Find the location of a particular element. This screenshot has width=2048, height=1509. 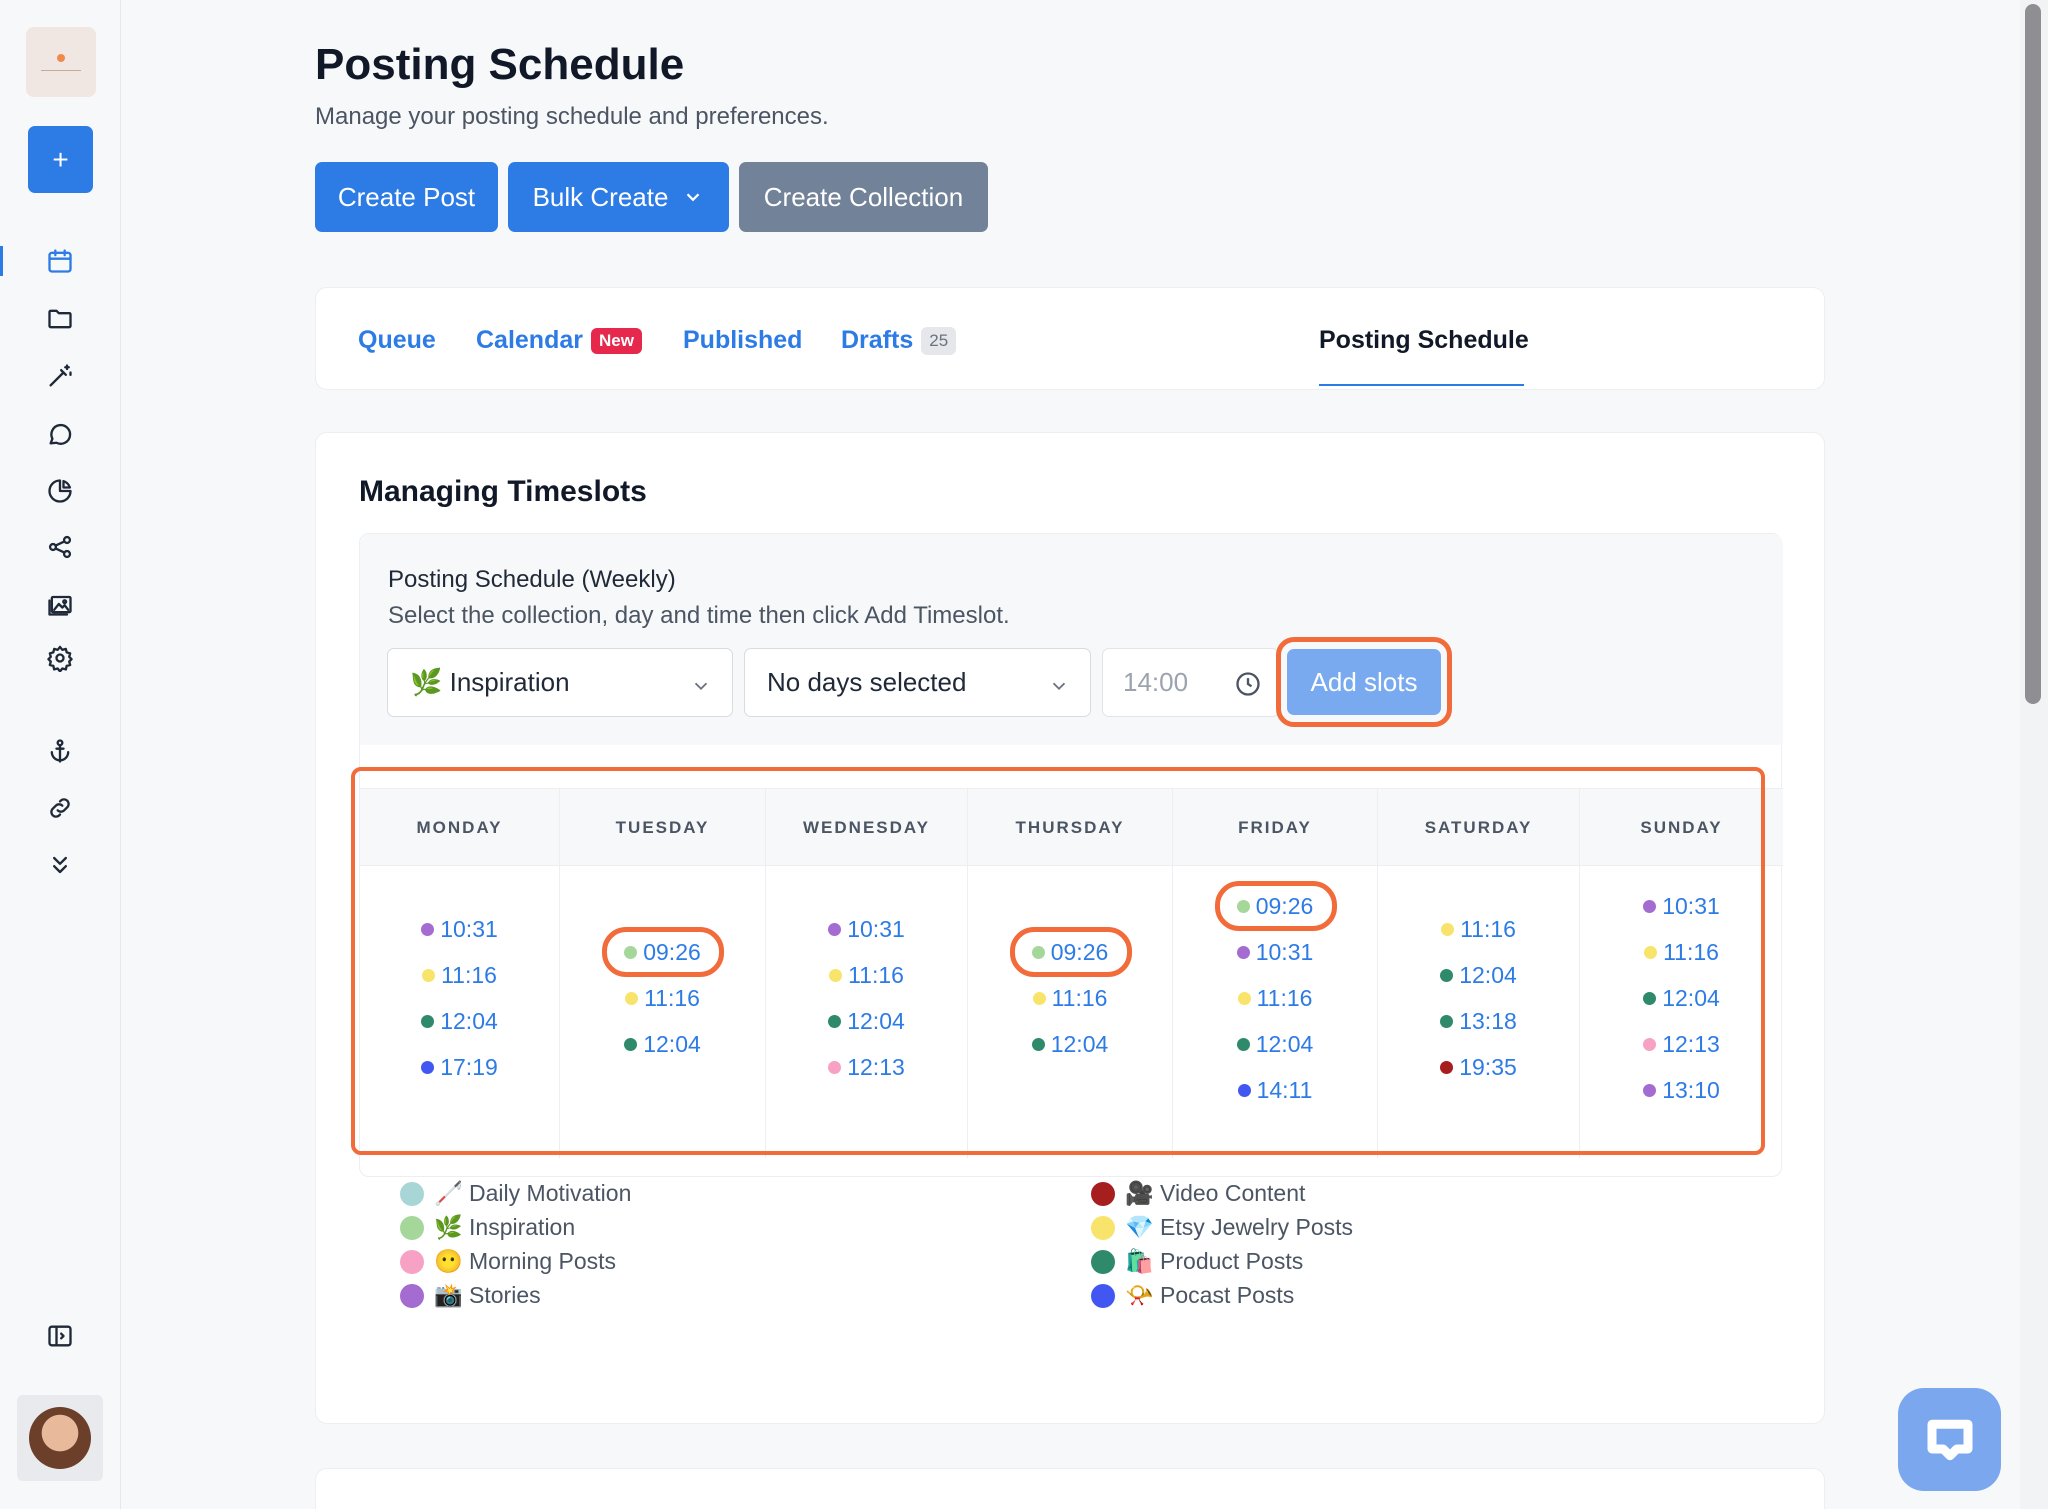

legend-item: 💎 Etsy Jewelry Posts is located at coordinates (1222, 1227).